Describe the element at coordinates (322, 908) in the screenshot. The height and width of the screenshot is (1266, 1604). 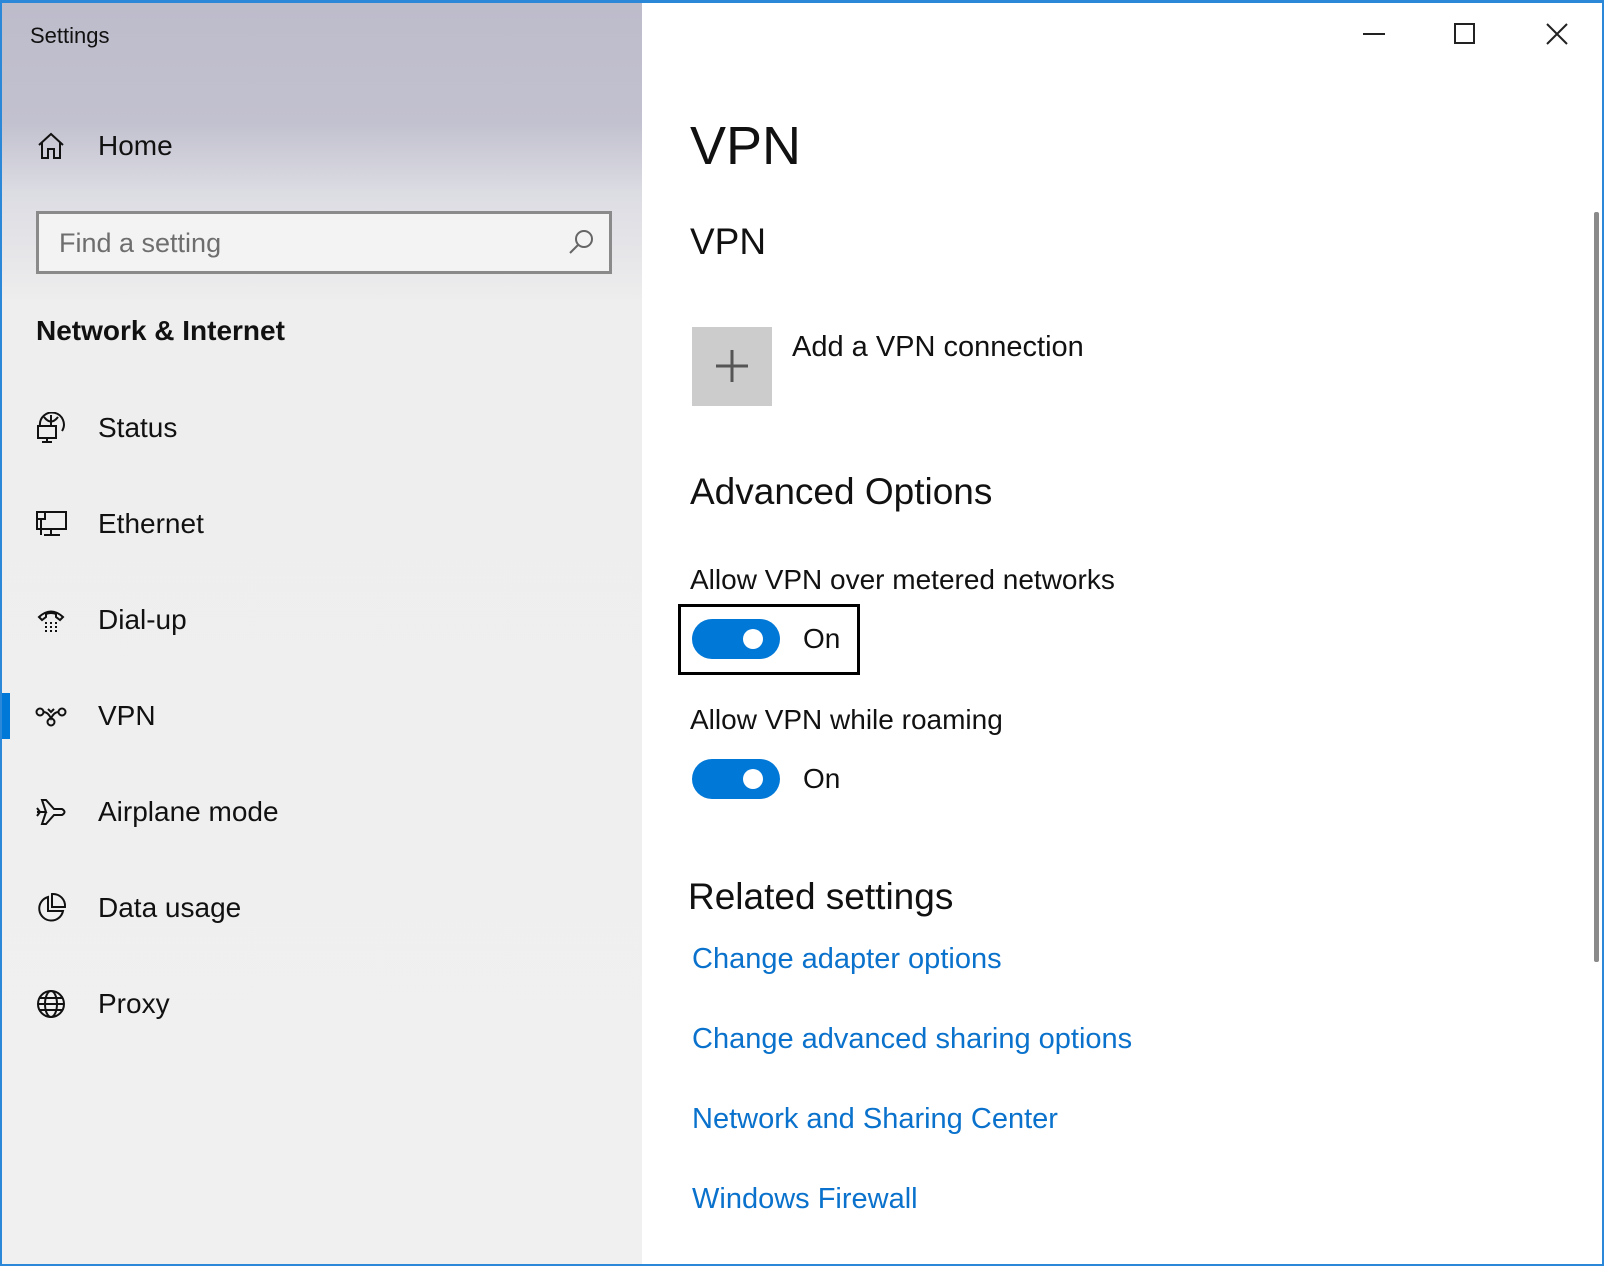
I see `sidebar-item-data-usage: Data usage` at that location.